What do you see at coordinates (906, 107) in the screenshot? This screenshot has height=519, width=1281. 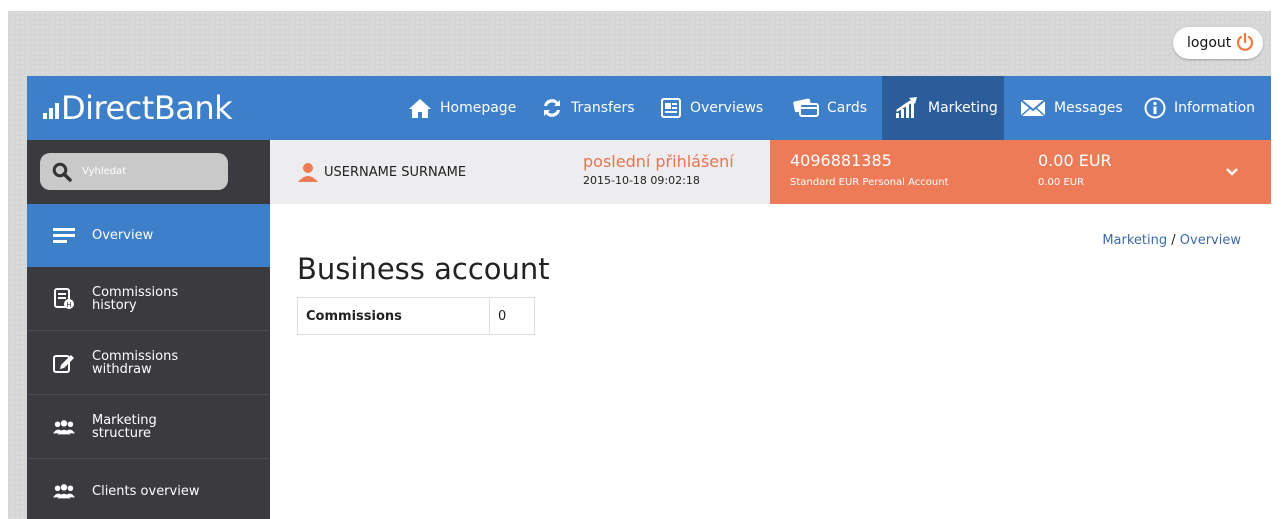 I see `chart-icon` at bounding box center [906, 107].